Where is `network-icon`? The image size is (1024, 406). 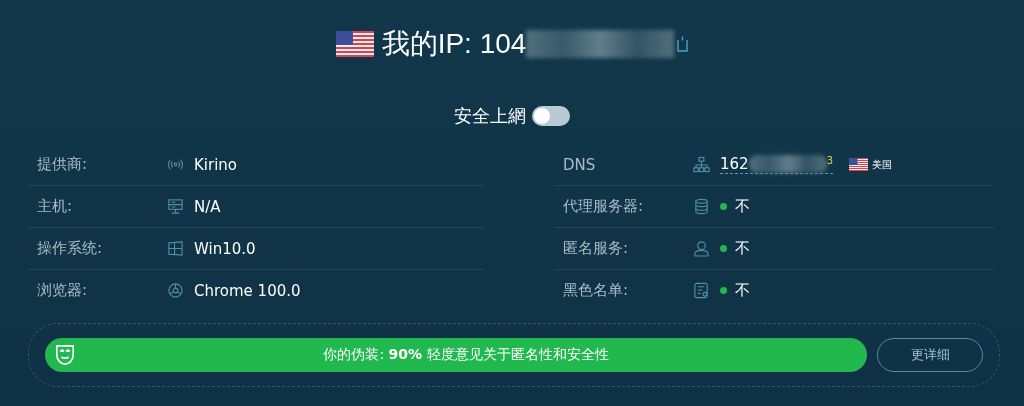
network-icon is located at coordinates (701, 164).